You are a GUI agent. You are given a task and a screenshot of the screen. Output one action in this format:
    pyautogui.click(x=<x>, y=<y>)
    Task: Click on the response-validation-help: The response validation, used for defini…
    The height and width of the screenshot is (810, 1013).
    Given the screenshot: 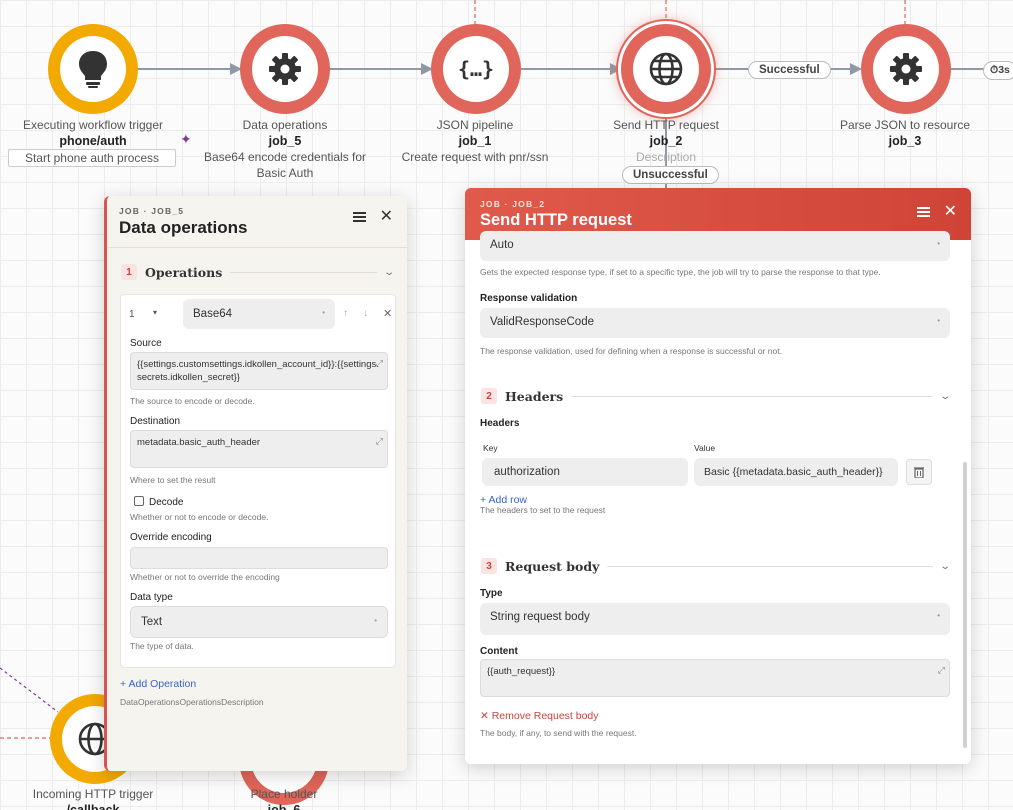 What is the action you would take?
    pyautogui.click(x=631, y=351)
    